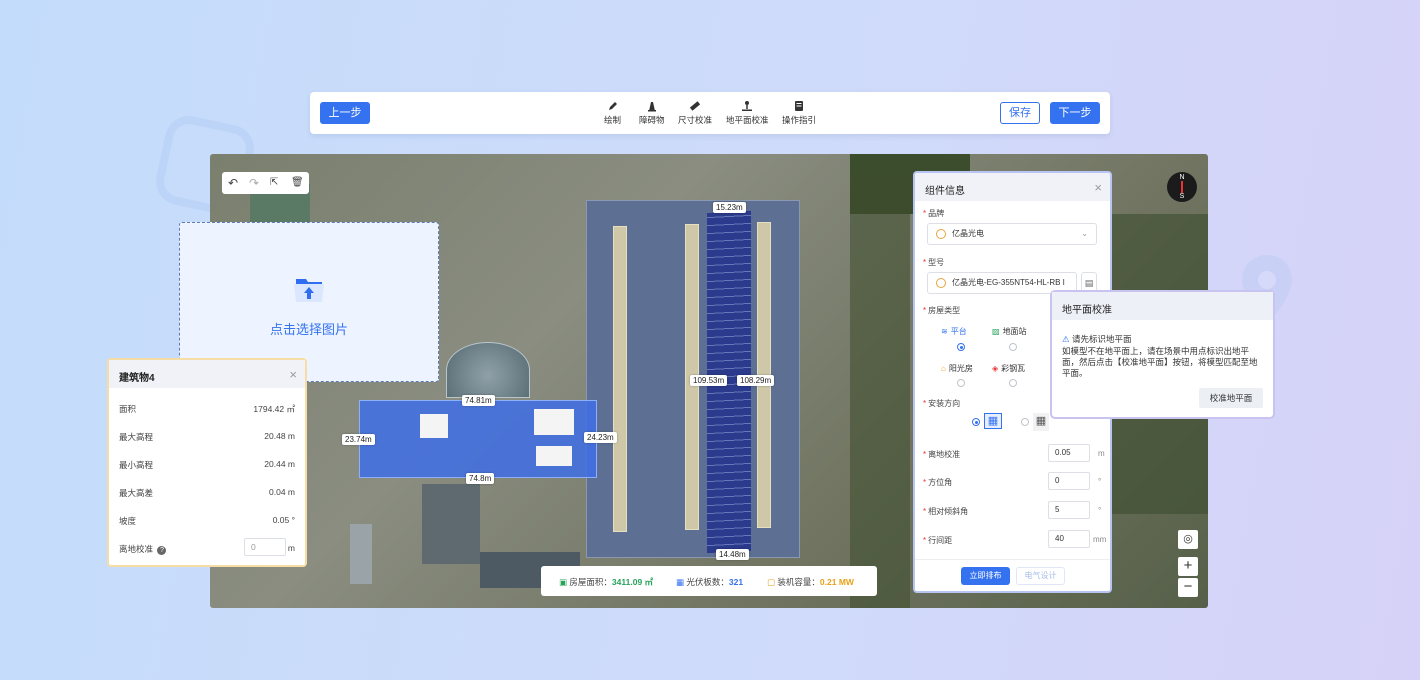  Describe the element at coordinates (1069, 481) in the screenshot. I see `azimuth-input: 0` at that location.